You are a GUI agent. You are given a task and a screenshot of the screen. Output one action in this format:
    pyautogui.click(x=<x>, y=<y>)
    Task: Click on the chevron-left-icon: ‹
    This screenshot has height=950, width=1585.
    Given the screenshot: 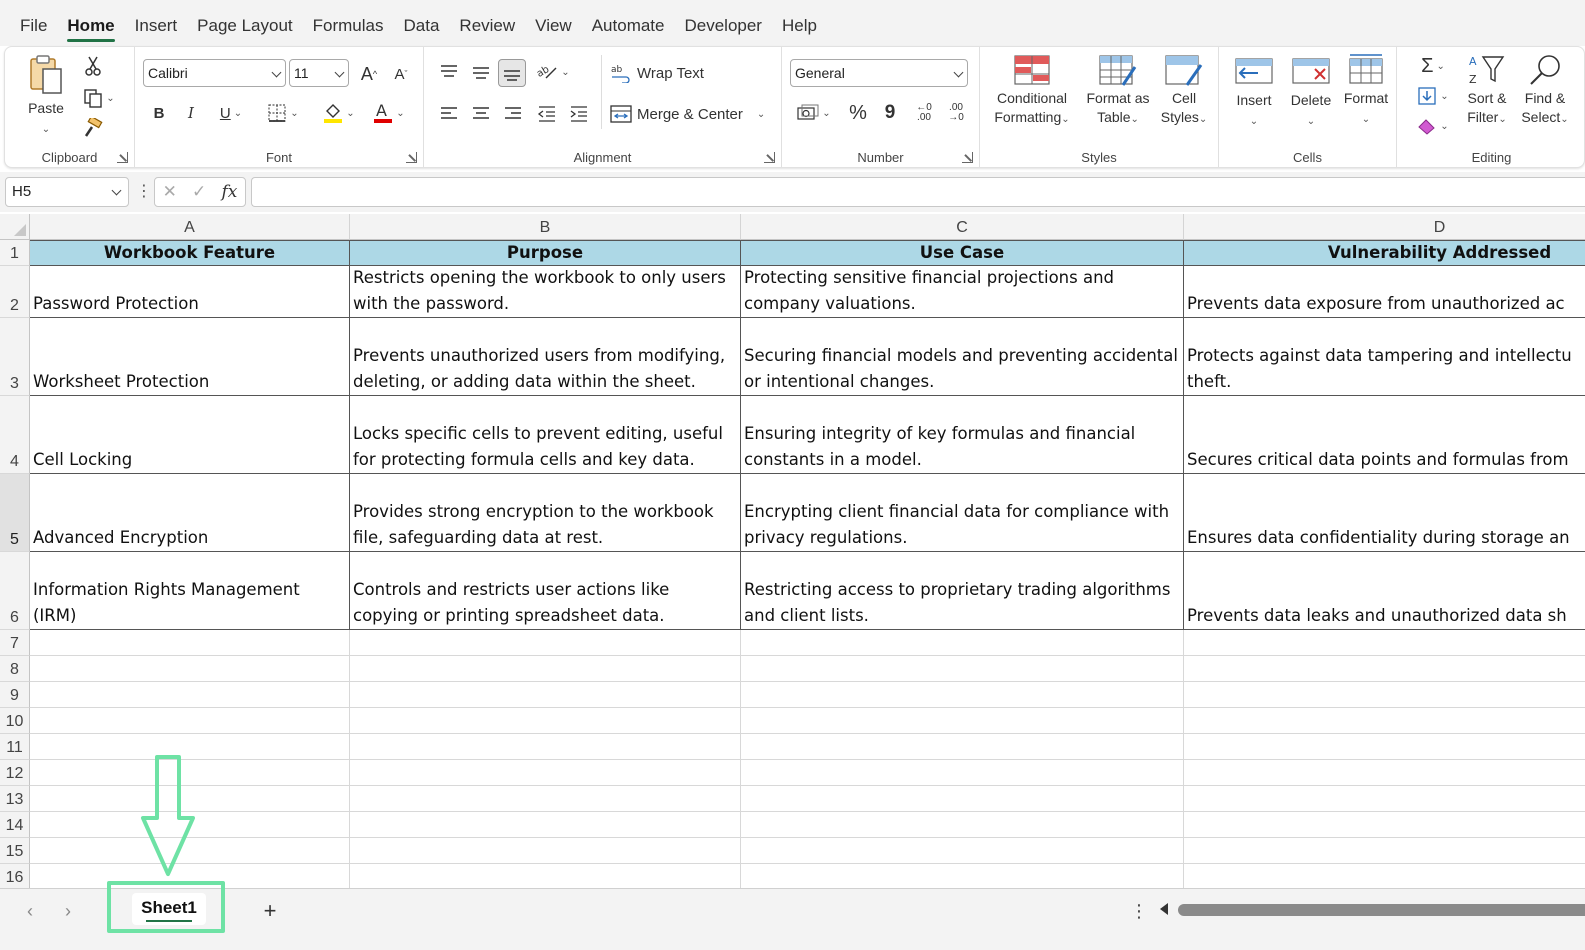 What is the action you would take?
    pyautogui.click(x=30, y=911)
    